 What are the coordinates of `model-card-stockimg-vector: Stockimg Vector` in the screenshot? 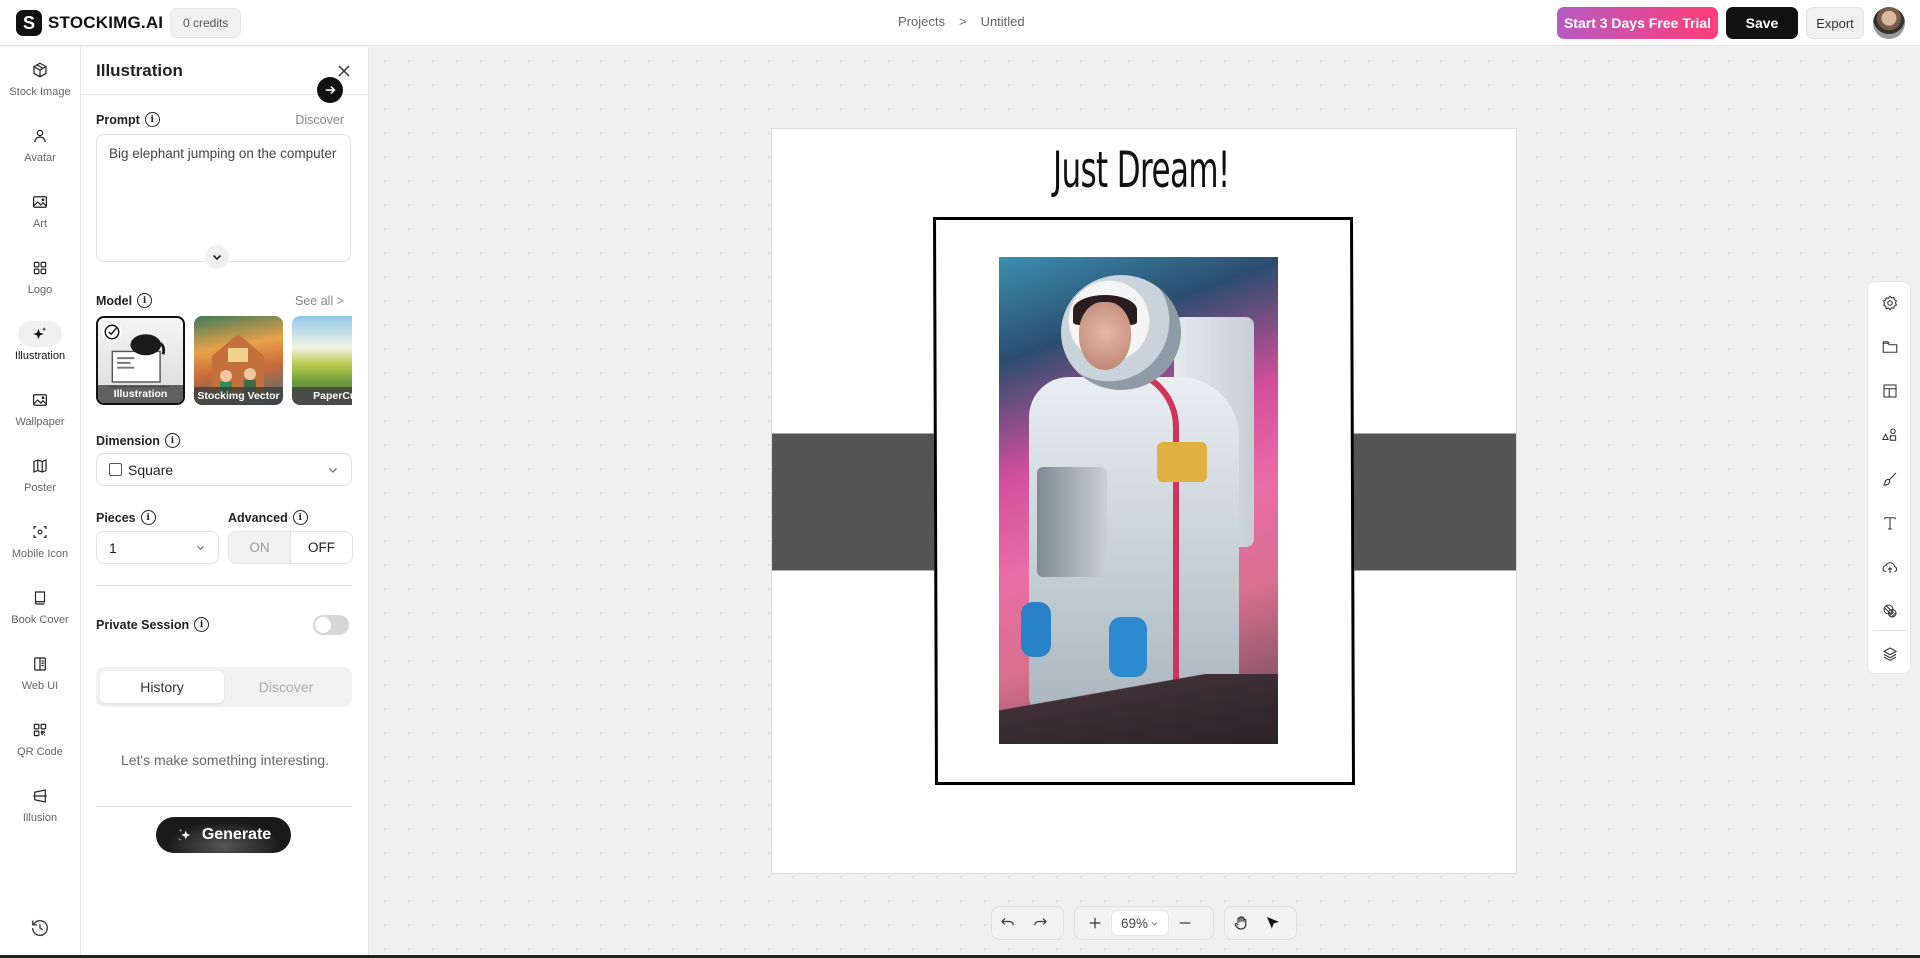 It's located at (238, 360).